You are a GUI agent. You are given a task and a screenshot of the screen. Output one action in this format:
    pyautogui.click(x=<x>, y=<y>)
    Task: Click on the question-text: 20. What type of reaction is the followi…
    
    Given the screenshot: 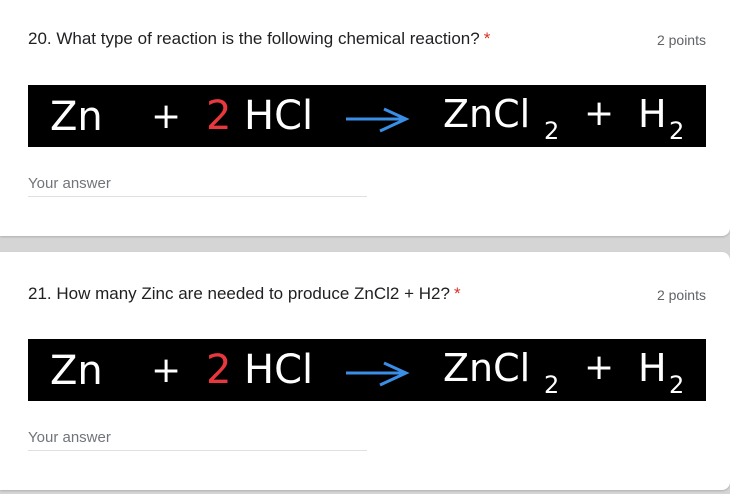 What is the action you would take?
    pyautogui.click(x=254, y=38)
    